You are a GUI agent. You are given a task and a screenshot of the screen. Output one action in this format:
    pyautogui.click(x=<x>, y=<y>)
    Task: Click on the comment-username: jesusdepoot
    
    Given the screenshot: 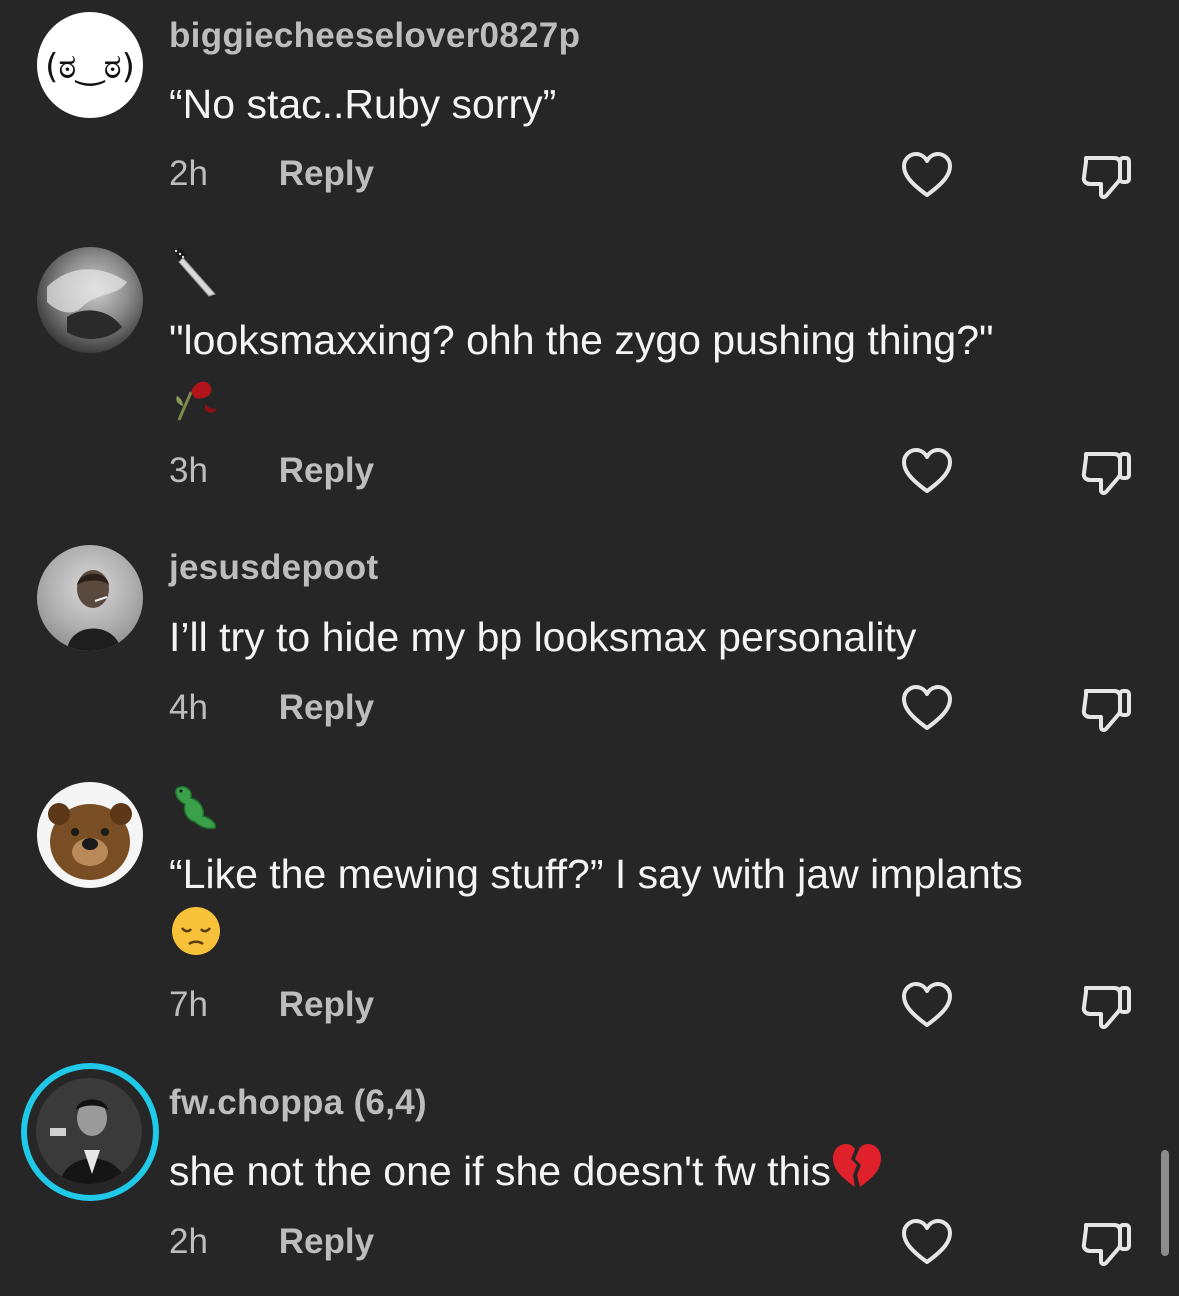 What is the action you would take?
    pyautogui.click(x=273, y=568)
    